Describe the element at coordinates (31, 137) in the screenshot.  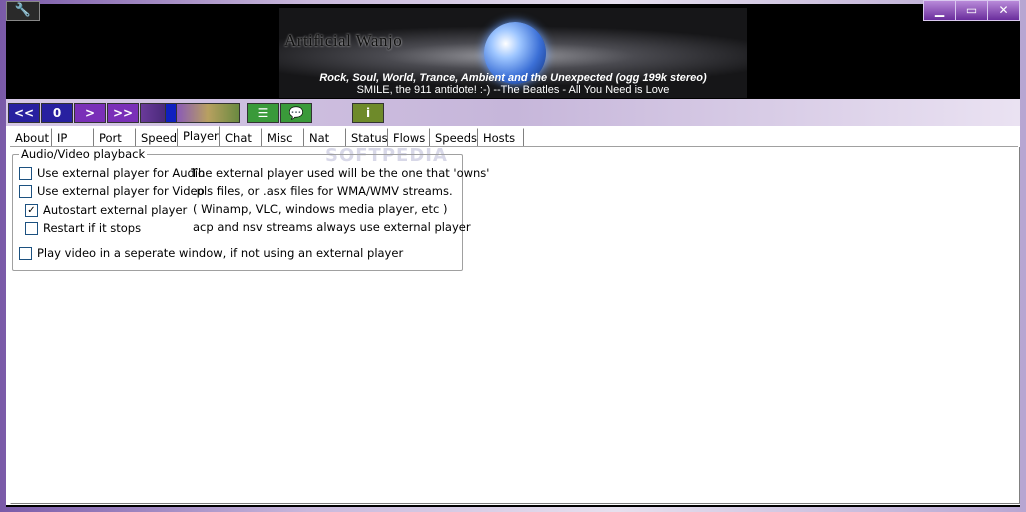
I see `tab-about: About` at that location.